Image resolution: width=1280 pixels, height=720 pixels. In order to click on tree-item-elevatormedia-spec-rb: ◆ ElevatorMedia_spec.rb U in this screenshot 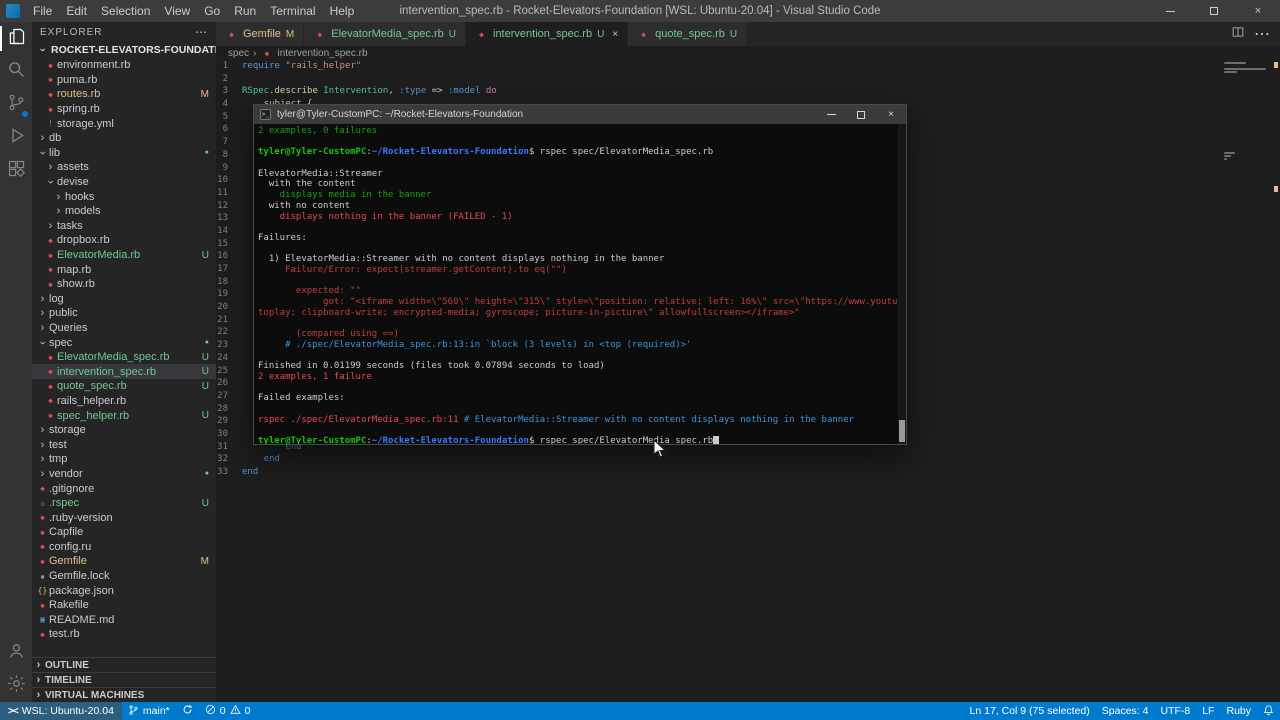, I will do `click(124, 357)`.